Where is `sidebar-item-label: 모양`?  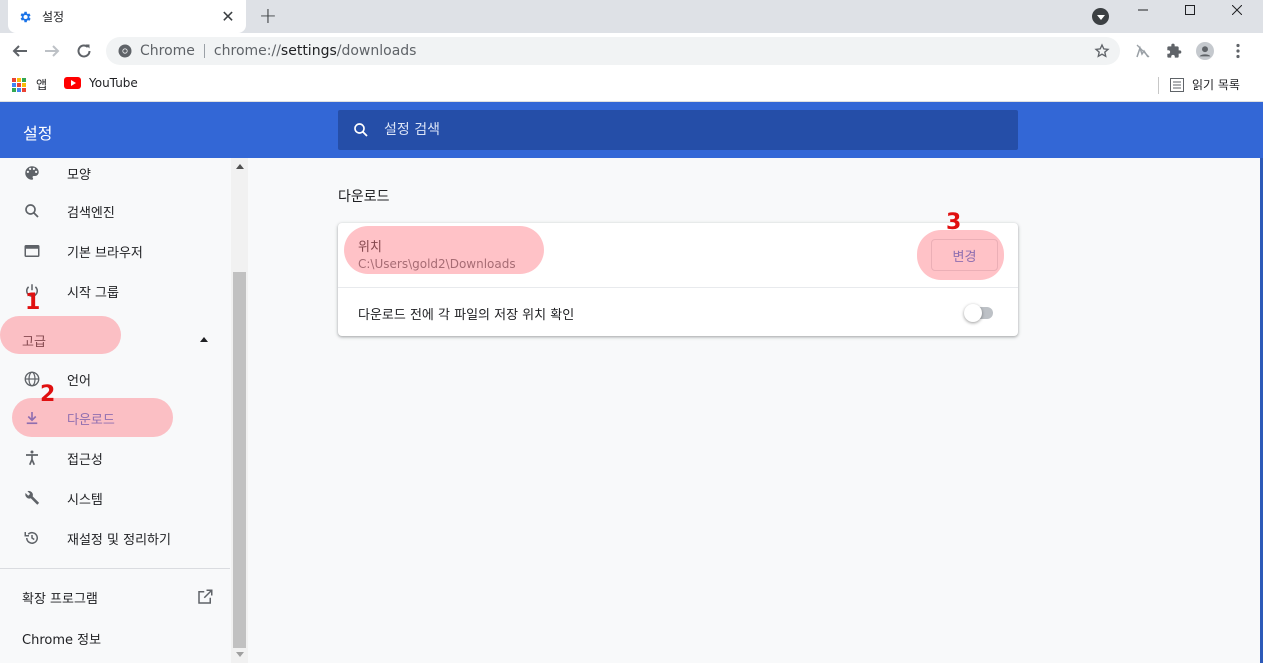
sidebar-item-label: 모양 is located at coordinates (79, 175).